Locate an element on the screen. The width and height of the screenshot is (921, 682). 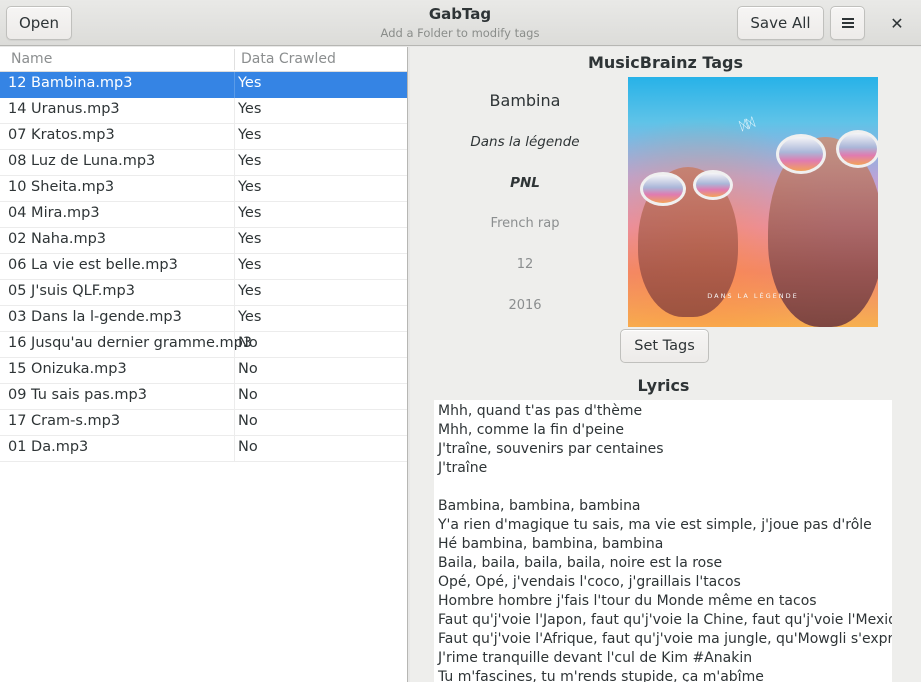
file-name-cell: 12 Bambina.mp3 is located at coordinates (70, 83).